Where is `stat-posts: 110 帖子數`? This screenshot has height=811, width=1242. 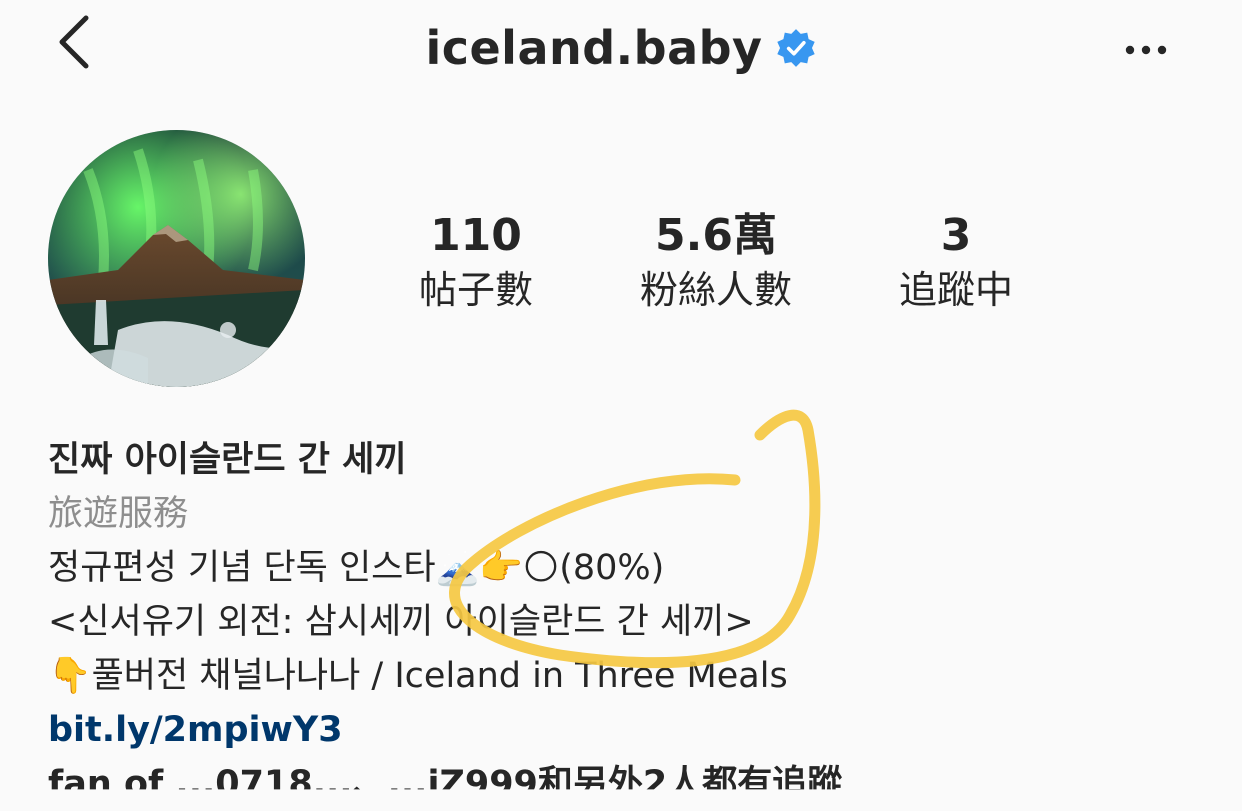 stat-posts: 110 帖子數 is located at coordinates (476, 262).